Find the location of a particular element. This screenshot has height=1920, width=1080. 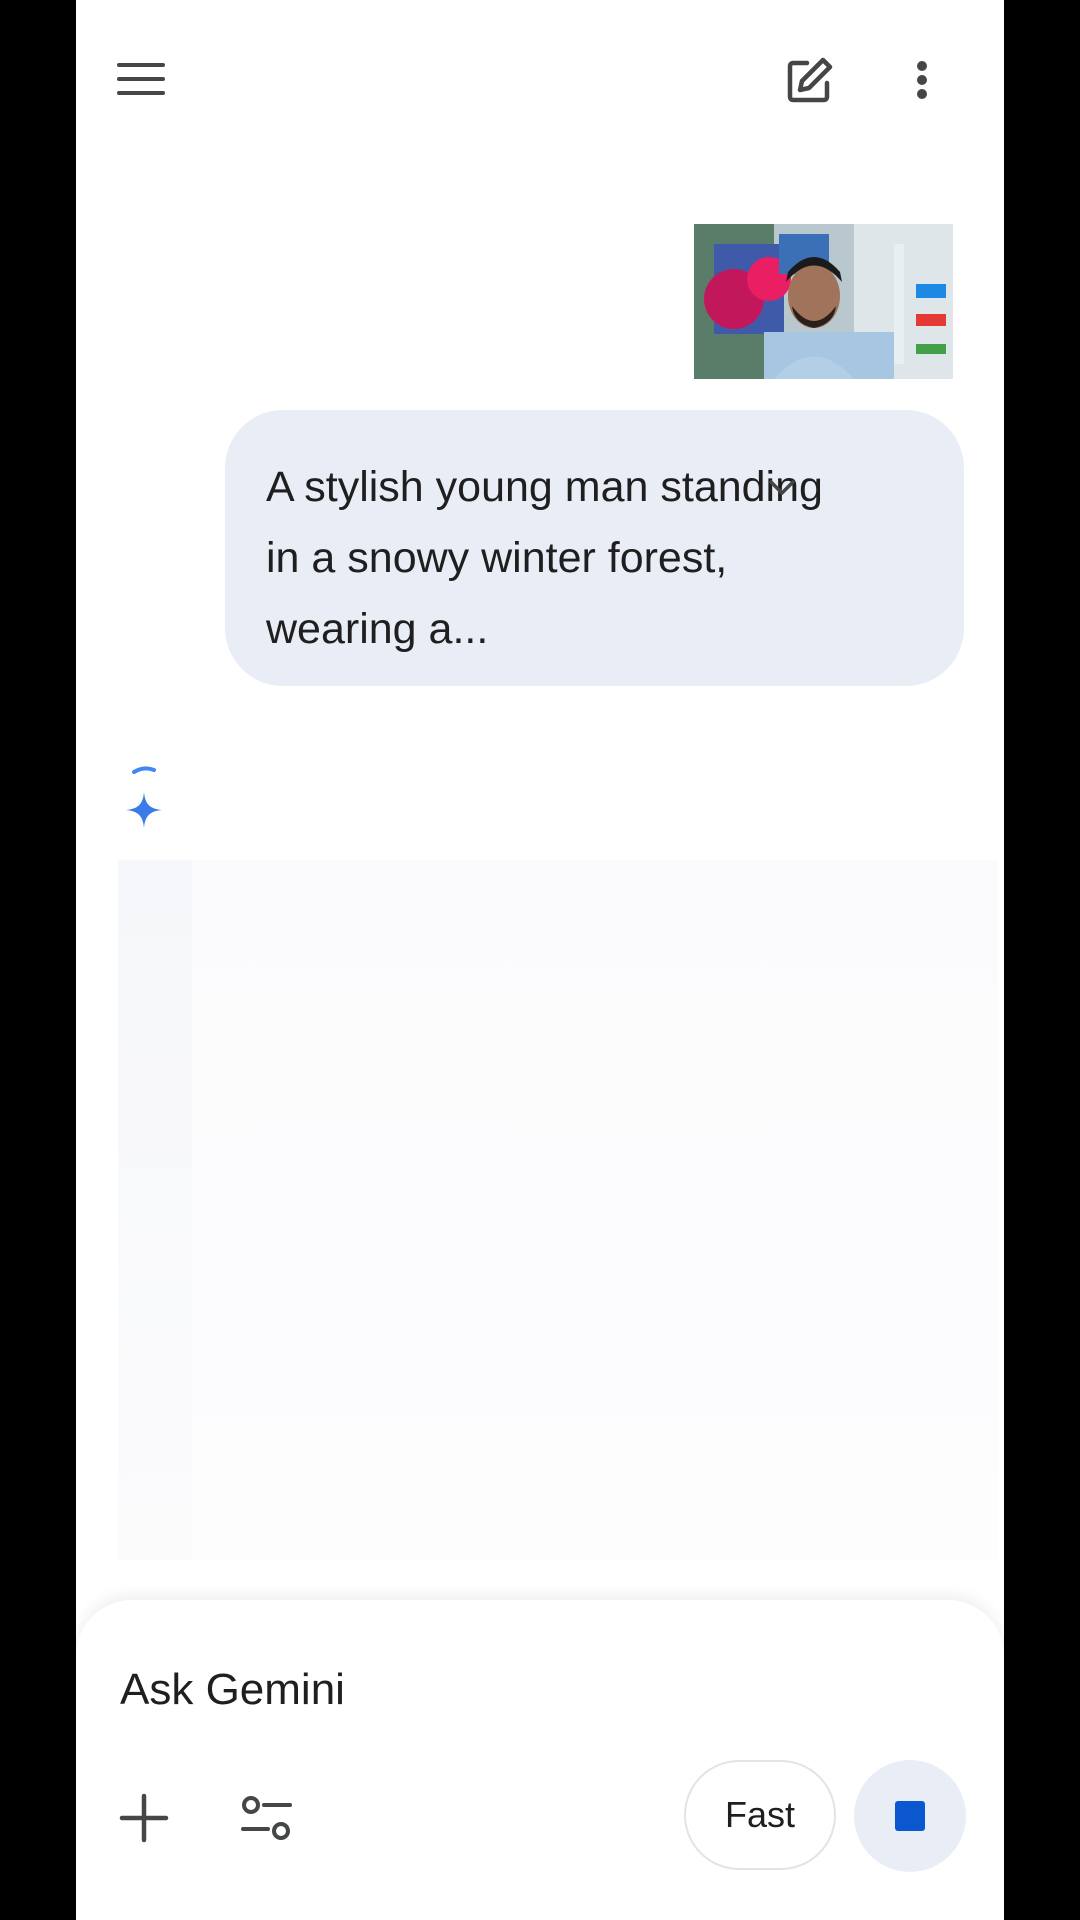

letterbox-left is located at coordinates (38, 960).